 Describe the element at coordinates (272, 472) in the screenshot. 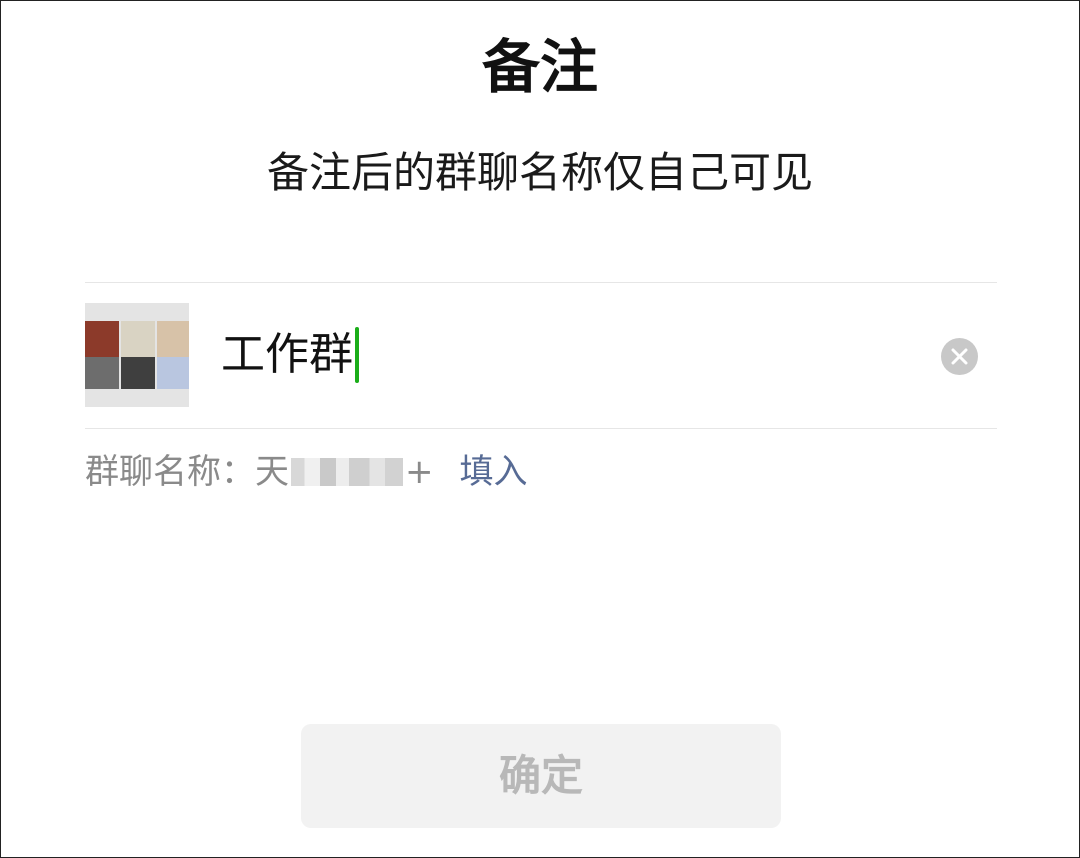

I see `group-name-prefix: 天` at that location.